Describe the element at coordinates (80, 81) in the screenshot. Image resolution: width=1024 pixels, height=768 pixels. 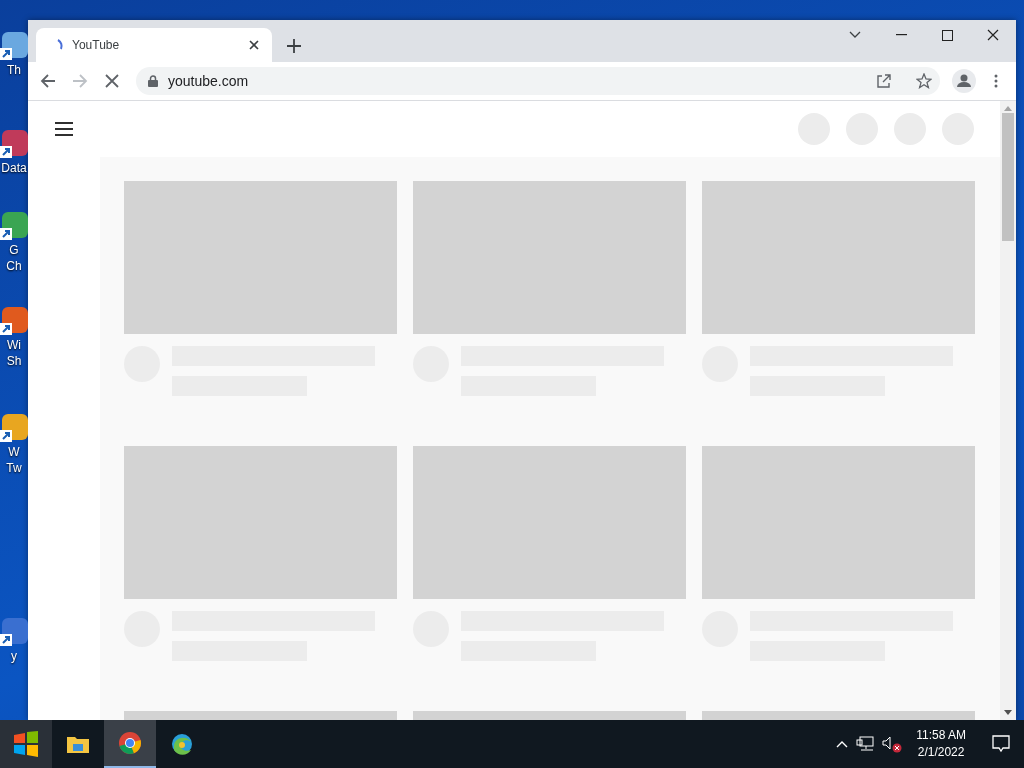
I see `forward-arrow-icon` at that location.